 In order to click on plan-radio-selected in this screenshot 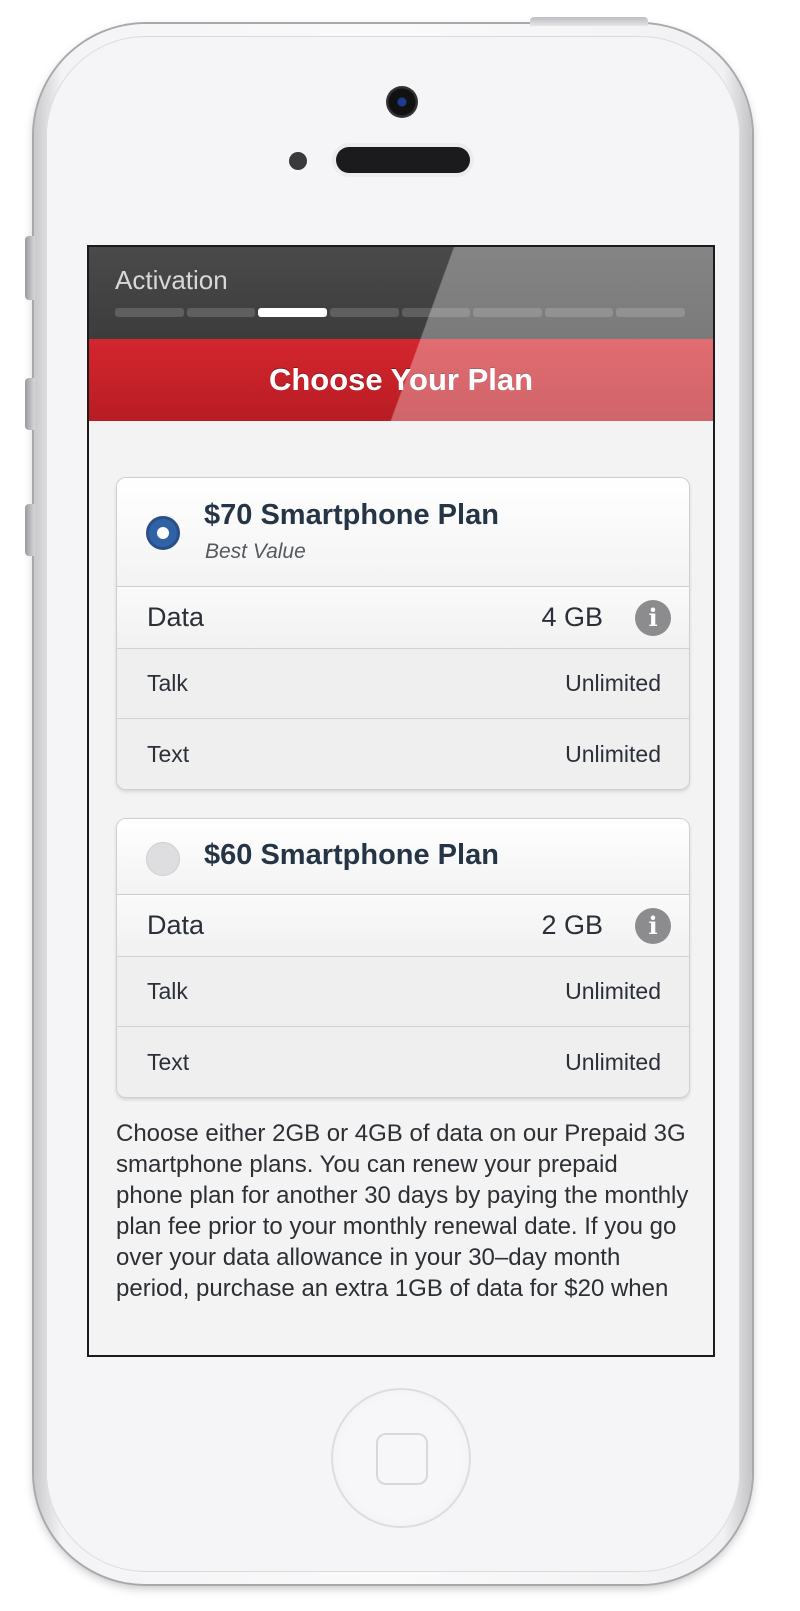, I will do `click(163, 533)`.